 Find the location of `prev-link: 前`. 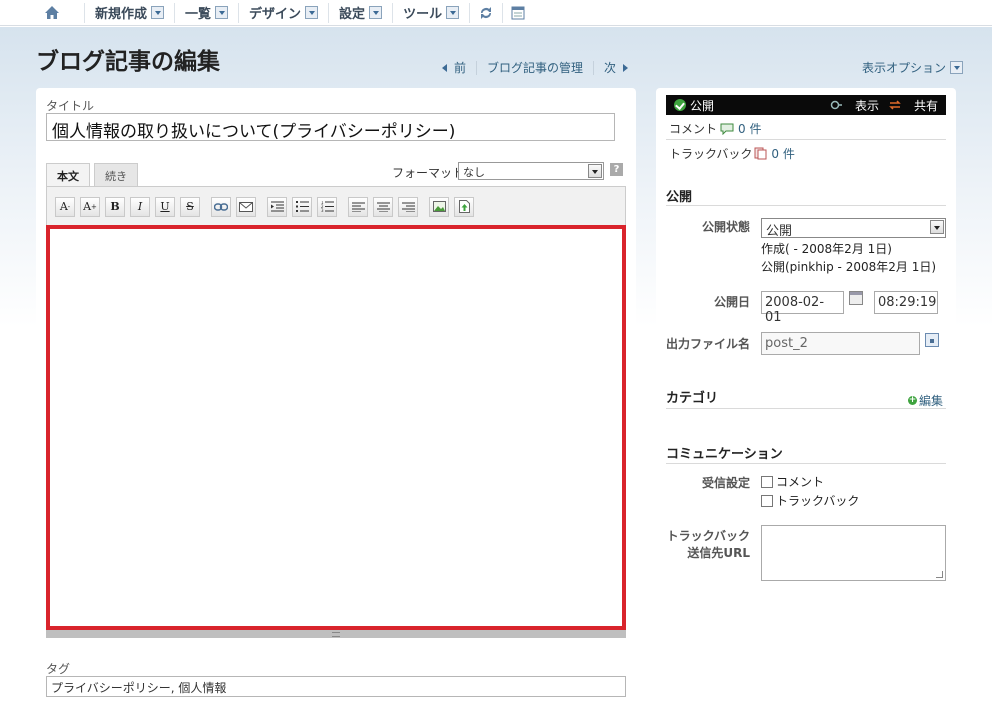

prev-link: 前 is located at coordinates (454, 67).